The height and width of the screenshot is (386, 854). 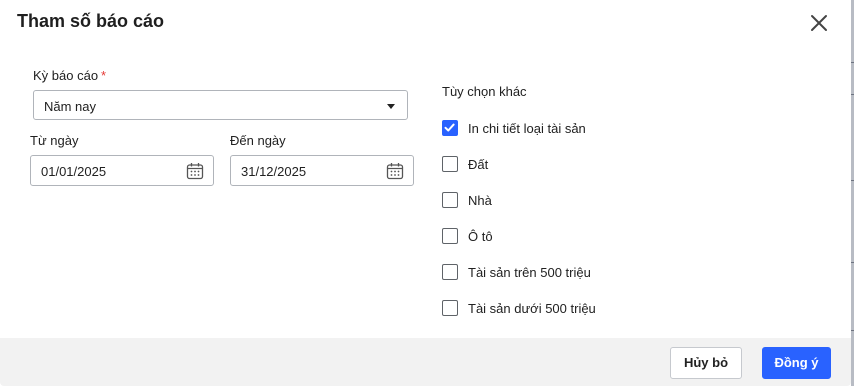 I want to click on to-date-label: Đến ngày, so click(x=258, y=140).